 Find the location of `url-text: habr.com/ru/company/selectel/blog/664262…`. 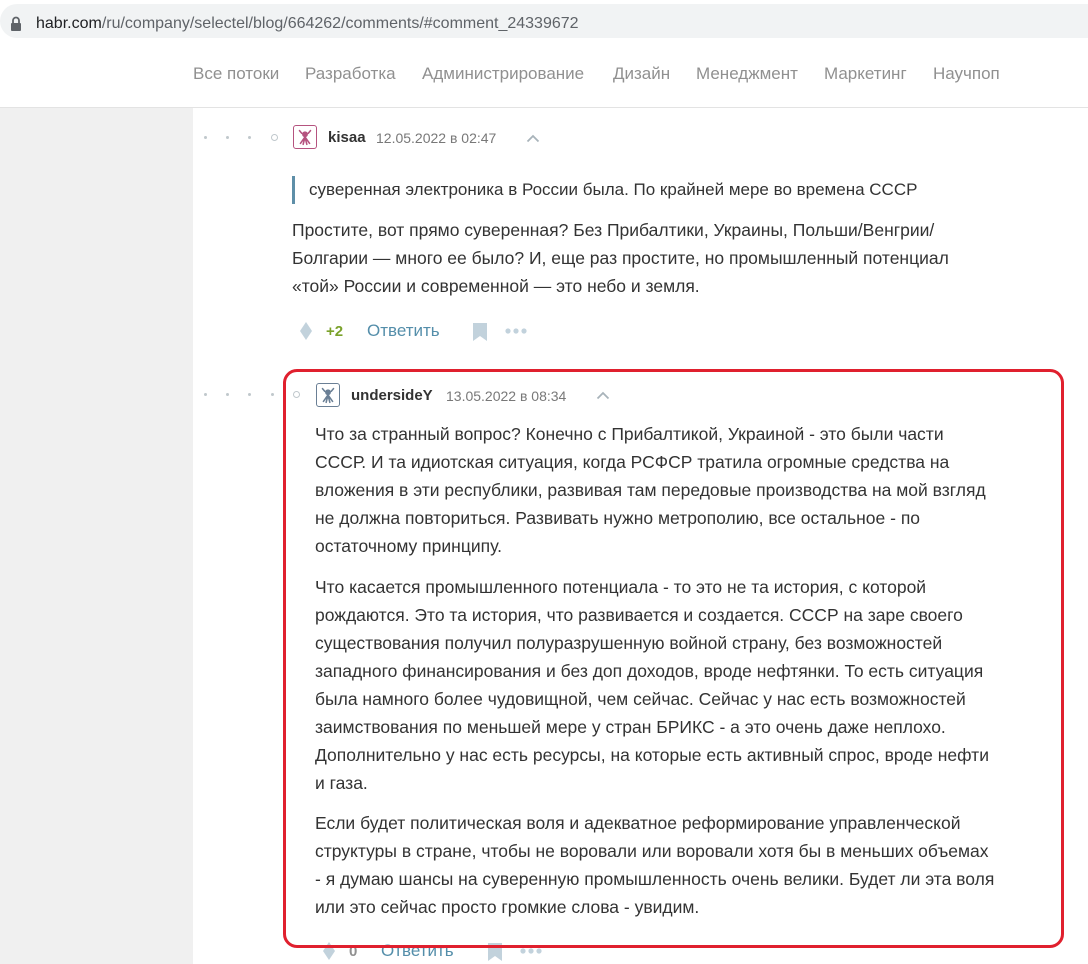

url-text: habr.com/ru/company/selectel/blog/664262… is located at coordinates (307, 24).